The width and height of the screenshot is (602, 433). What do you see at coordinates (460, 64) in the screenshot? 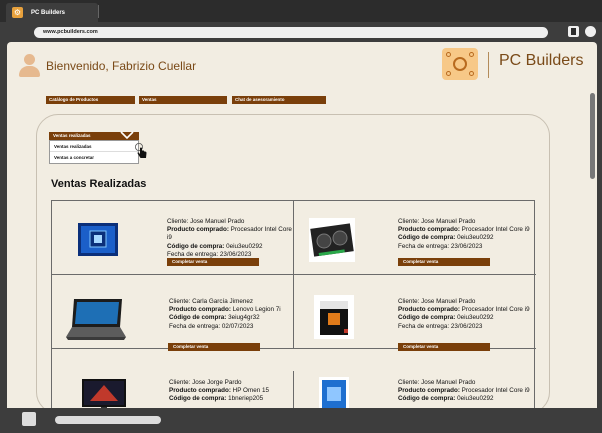
I see `gears-logo-icon` at bounding box center [460, 64].